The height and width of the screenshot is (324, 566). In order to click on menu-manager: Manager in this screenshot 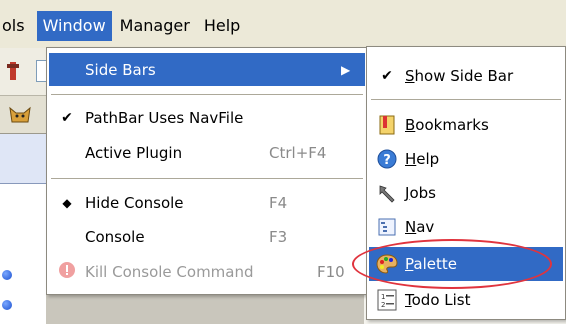, I will do `click(154, 26)`.